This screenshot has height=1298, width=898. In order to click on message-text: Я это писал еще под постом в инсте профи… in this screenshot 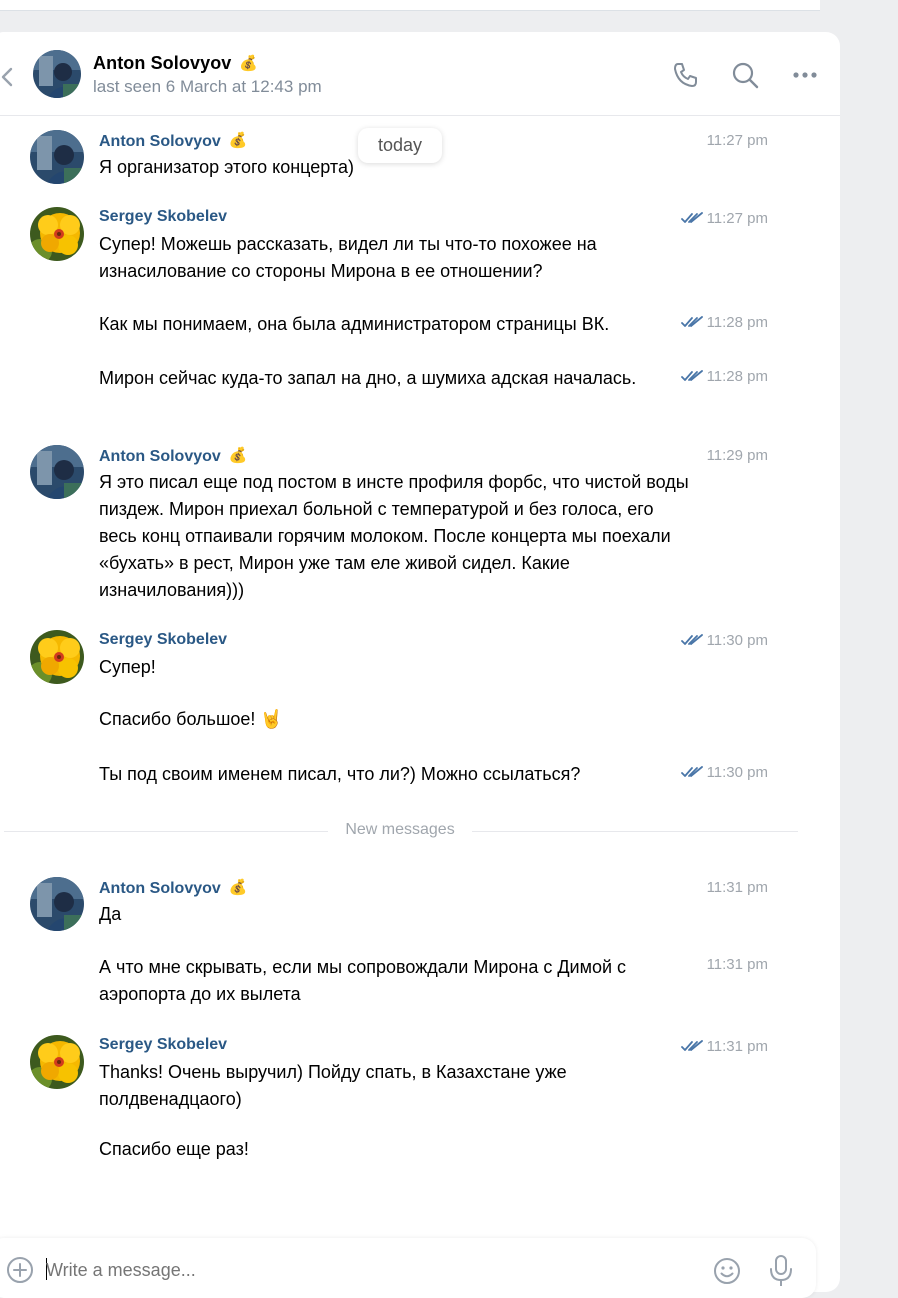, I will do `click(394, 536)`.